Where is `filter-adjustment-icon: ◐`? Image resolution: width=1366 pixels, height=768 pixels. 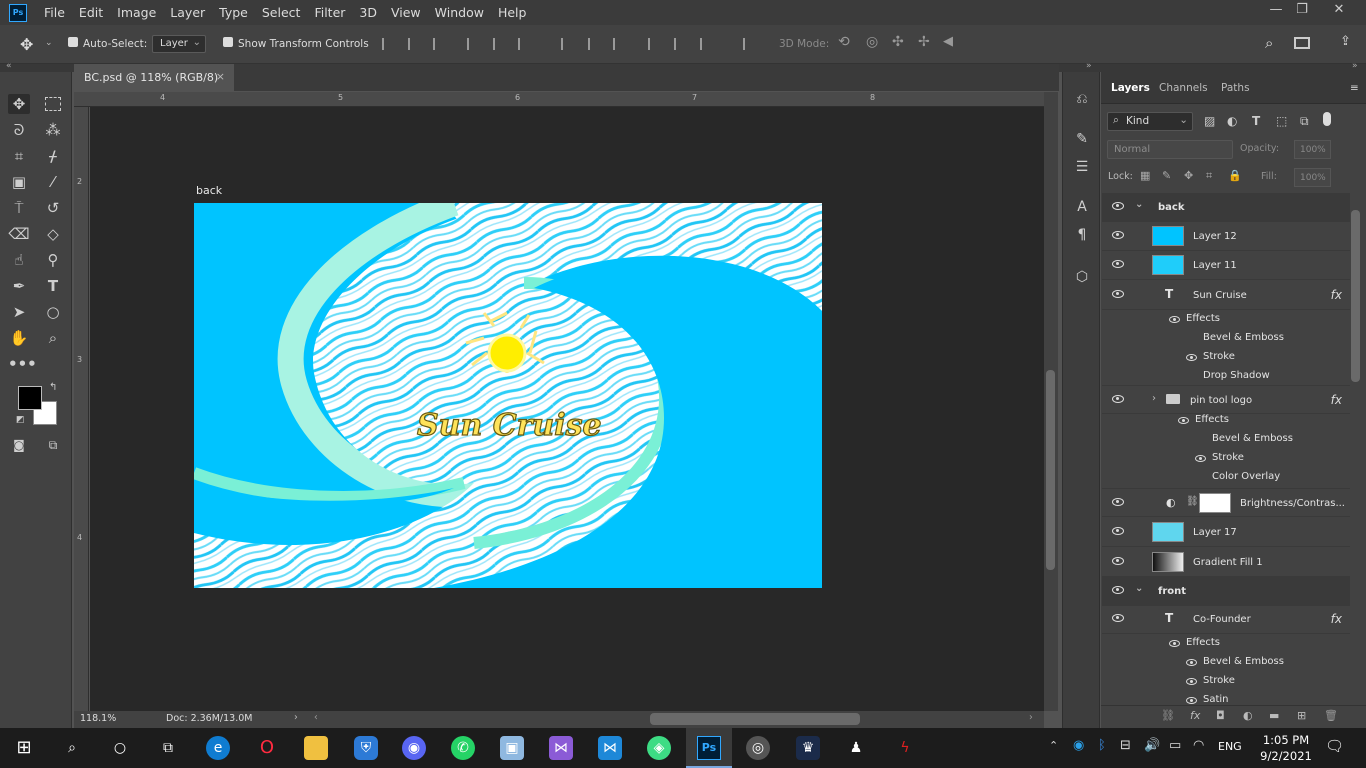
filter-adjustment-icon: ◐ is located at coordinates (1232, 121).